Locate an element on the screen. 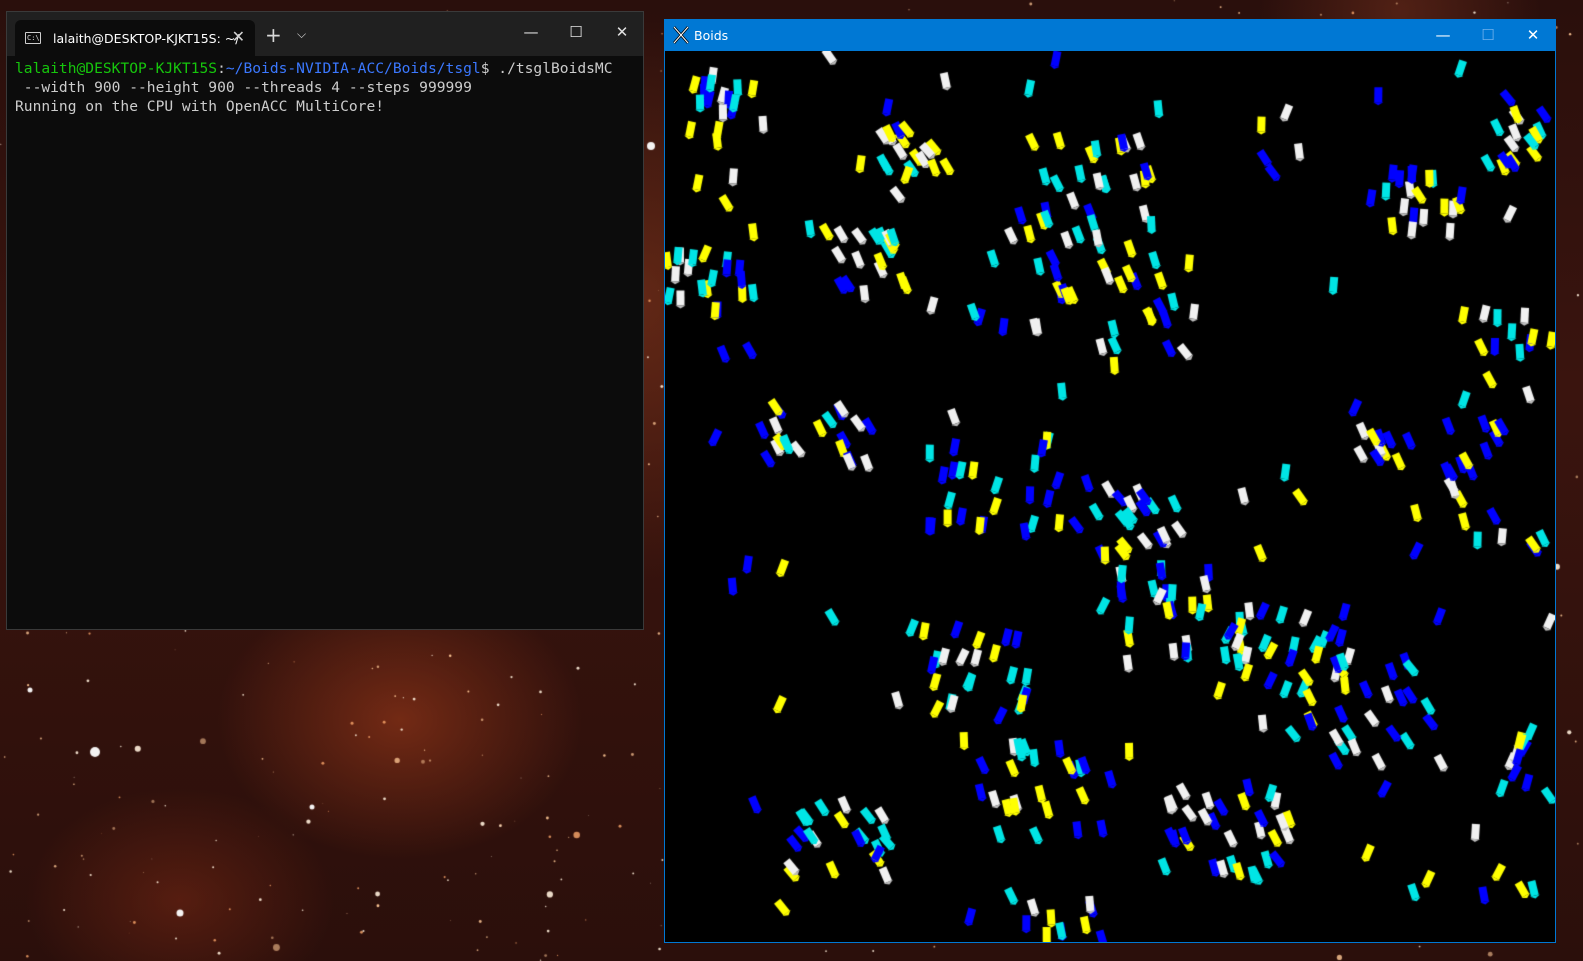 The image size is (1583, 961). terminal-icon: C:\ is located at coordinates (33, 38).